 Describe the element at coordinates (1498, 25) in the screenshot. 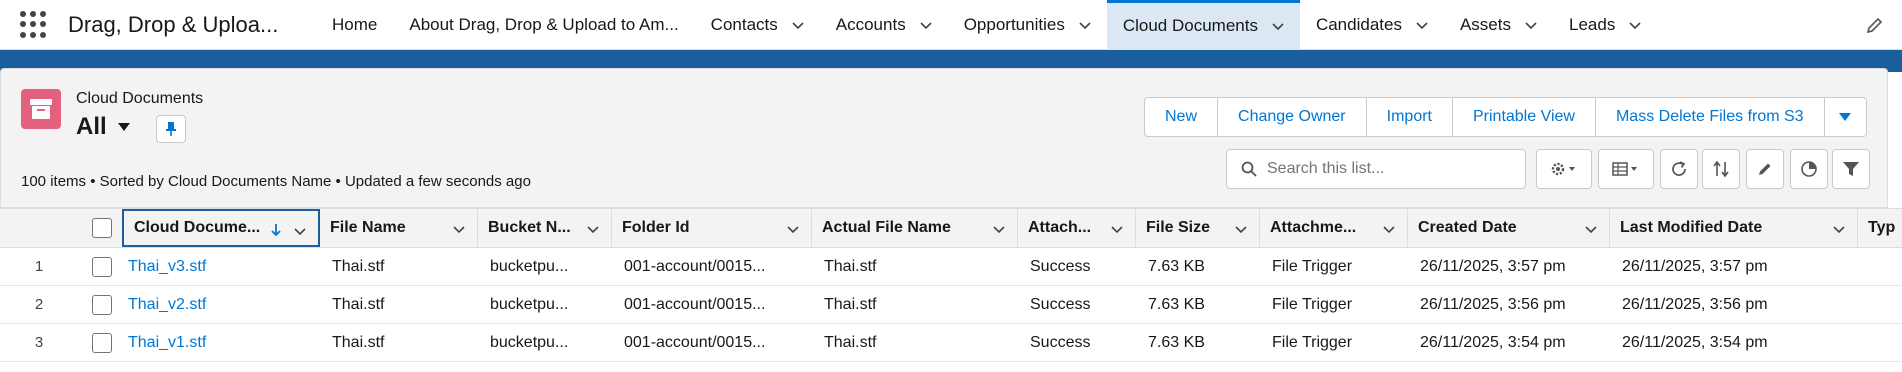

I see `tab-assets: Assets` at that location.